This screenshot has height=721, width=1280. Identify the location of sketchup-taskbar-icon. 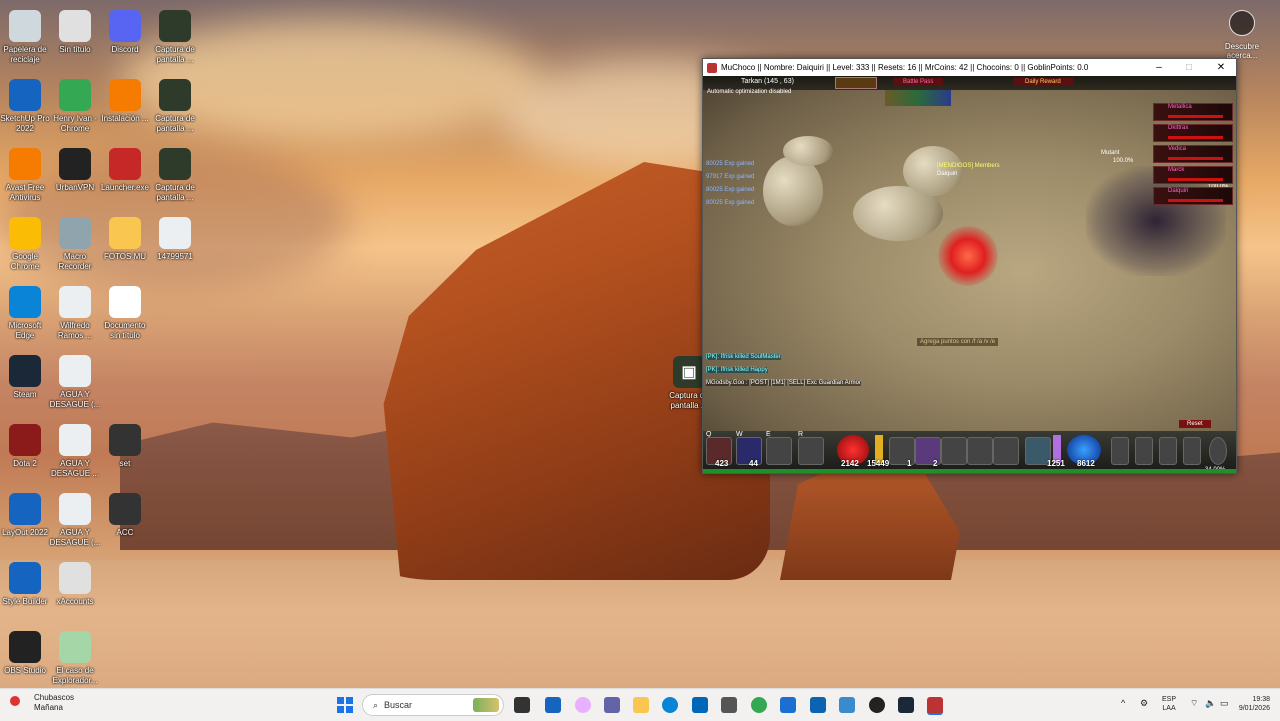
(553, 705).